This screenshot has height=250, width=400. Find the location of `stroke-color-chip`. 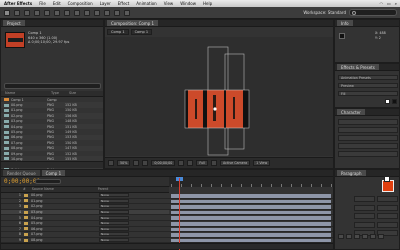

stroke-color-chip is located at coordinates (387, 179).